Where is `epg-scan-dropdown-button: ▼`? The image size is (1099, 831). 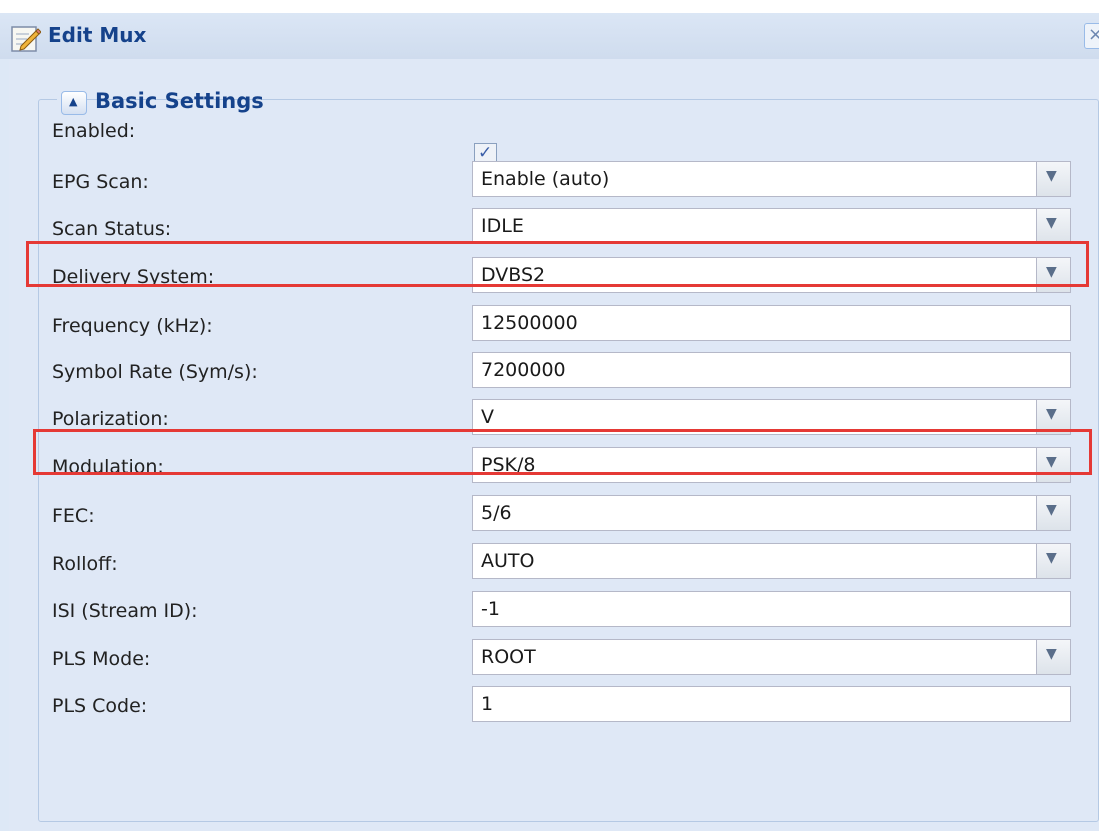
epg-scan-dropdown-button: ▼ is located at coordinates (1053, 179).